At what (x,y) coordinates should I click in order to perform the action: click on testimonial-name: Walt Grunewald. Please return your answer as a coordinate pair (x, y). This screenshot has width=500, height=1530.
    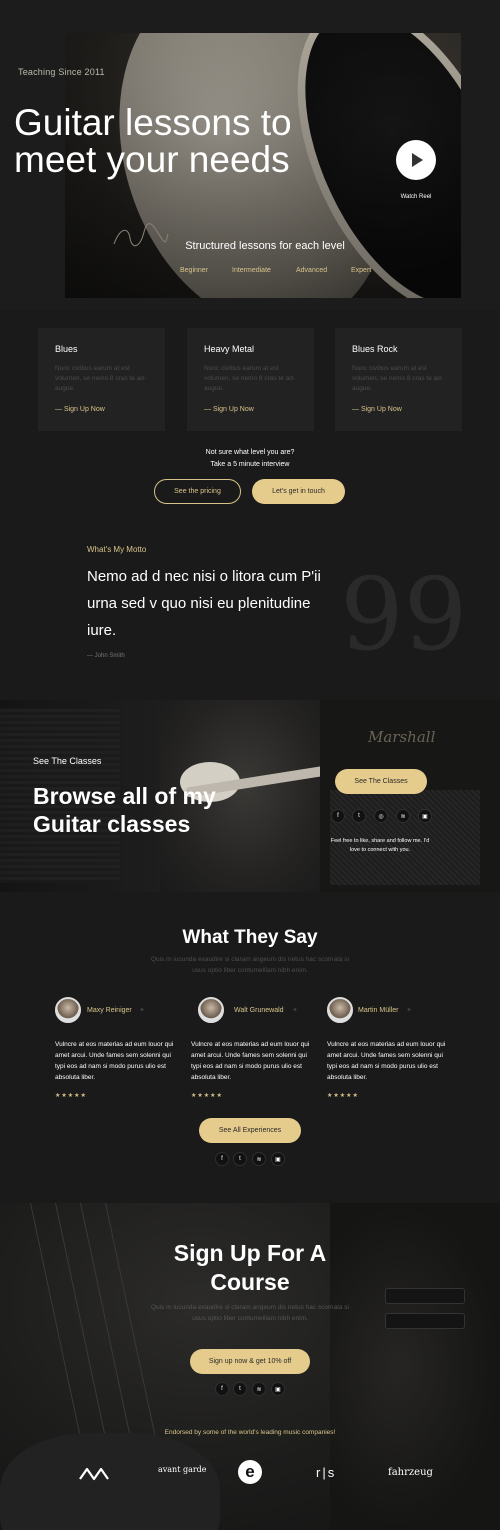
    Looking at the image, I should click on (259, 1010).